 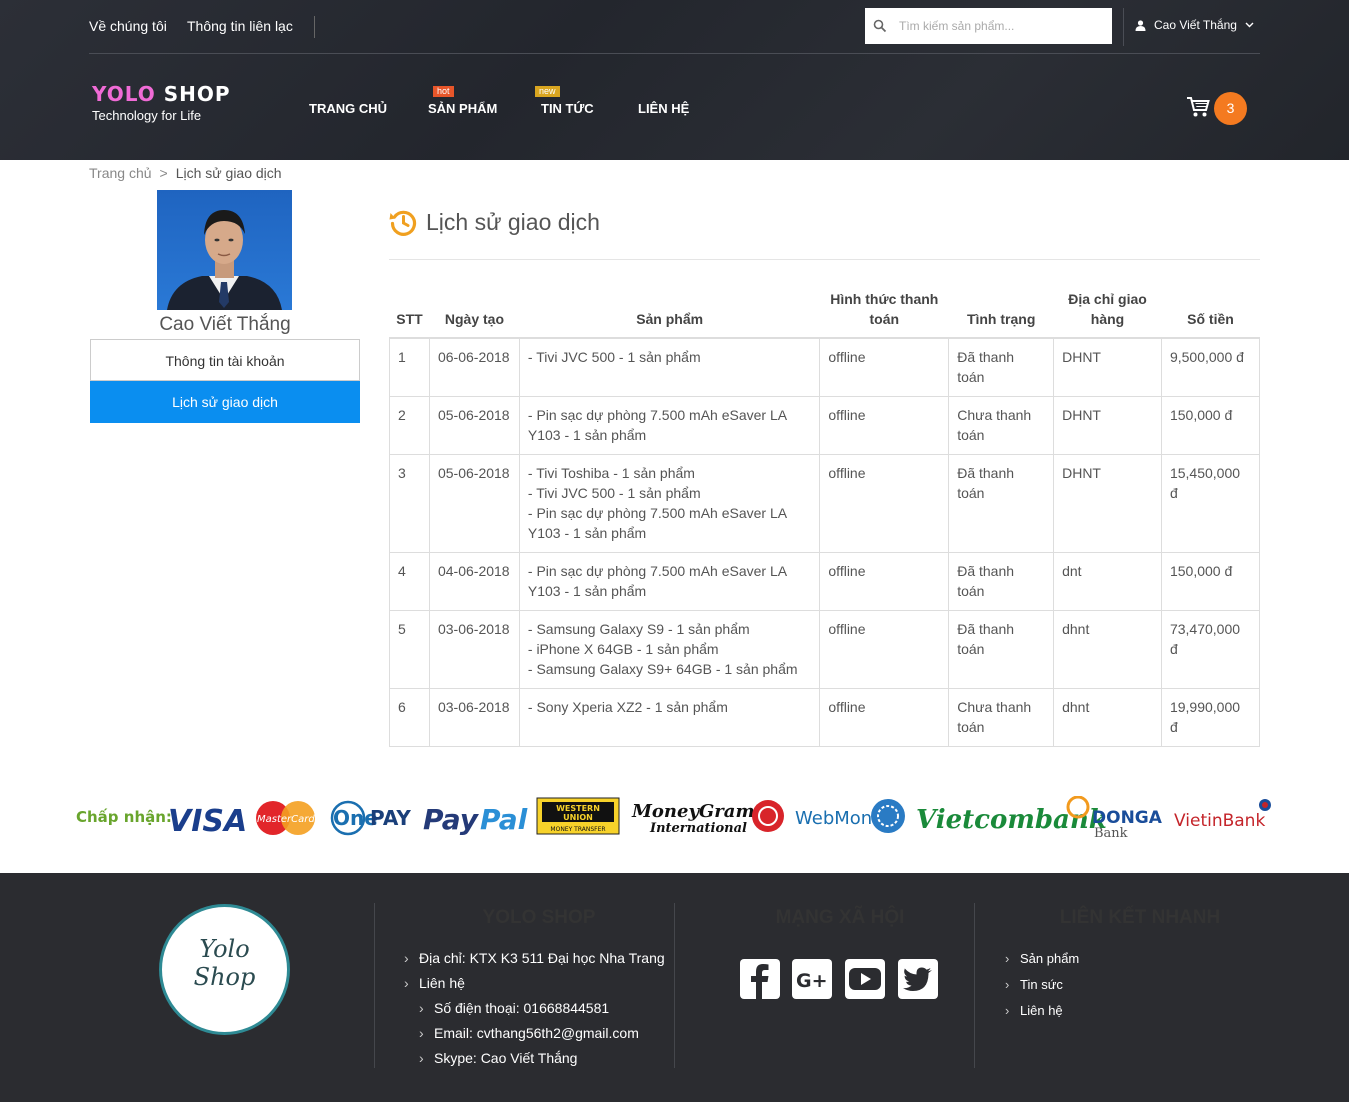 What do you see at coordinates (1210, 503) in the screenshot?
I see `cell-amount: 15,450,000 đ` at bounding box center [1210, 503].